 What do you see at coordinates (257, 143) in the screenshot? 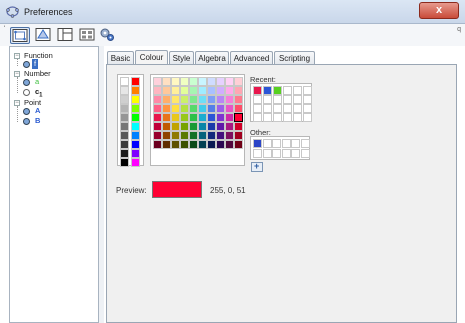
I see `other-colour-swatch` at bounding box center [257, 143].